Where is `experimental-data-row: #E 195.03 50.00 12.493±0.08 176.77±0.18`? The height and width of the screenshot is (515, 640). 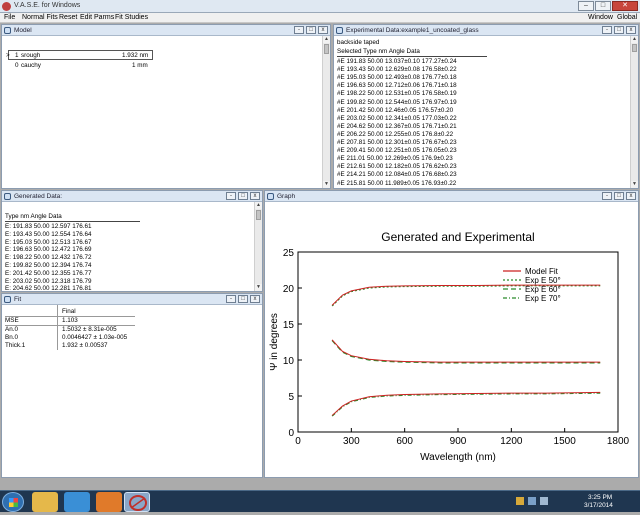
experimental-data-row: #E 195.03 50.00 12.493±0.08 176.77±0.18 is located at coordinates (397, 77).